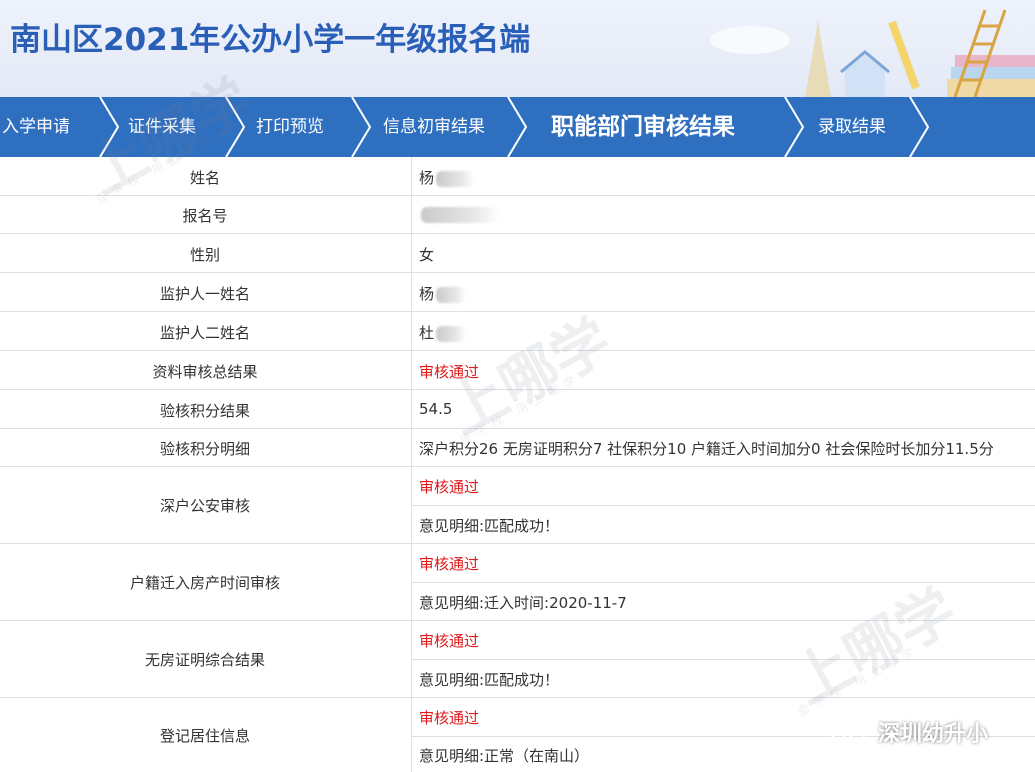  I want to click on row-label: 验核积分结果, so click(204, 411).